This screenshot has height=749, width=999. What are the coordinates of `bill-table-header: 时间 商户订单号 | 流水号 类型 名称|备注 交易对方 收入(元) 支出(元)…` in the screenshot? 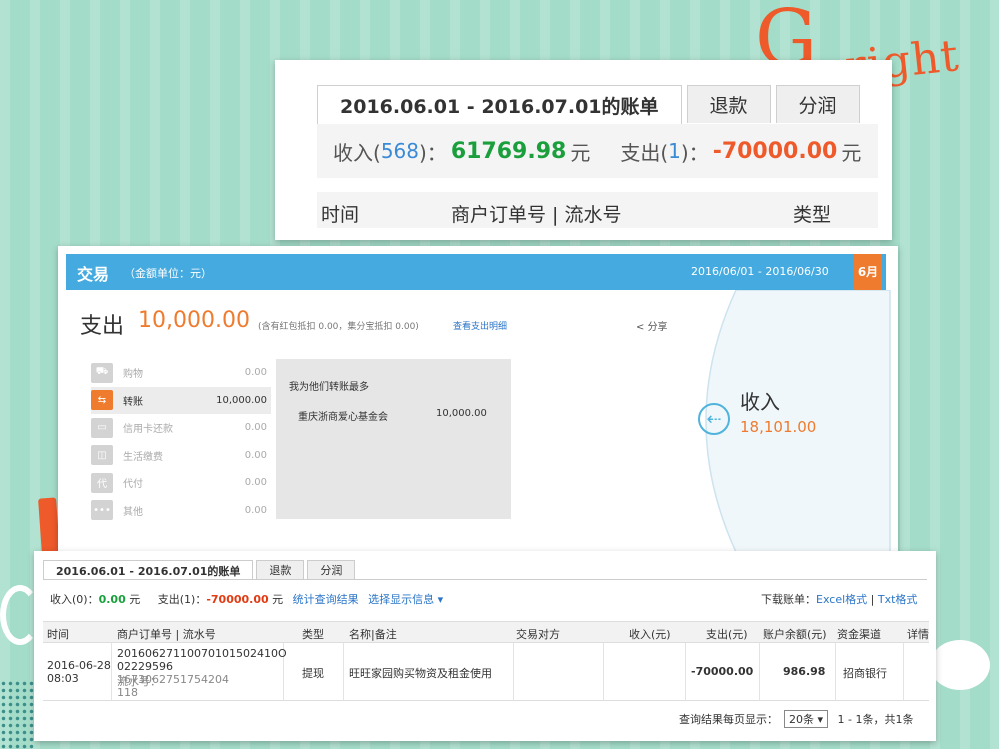 It's located at (486, 632).